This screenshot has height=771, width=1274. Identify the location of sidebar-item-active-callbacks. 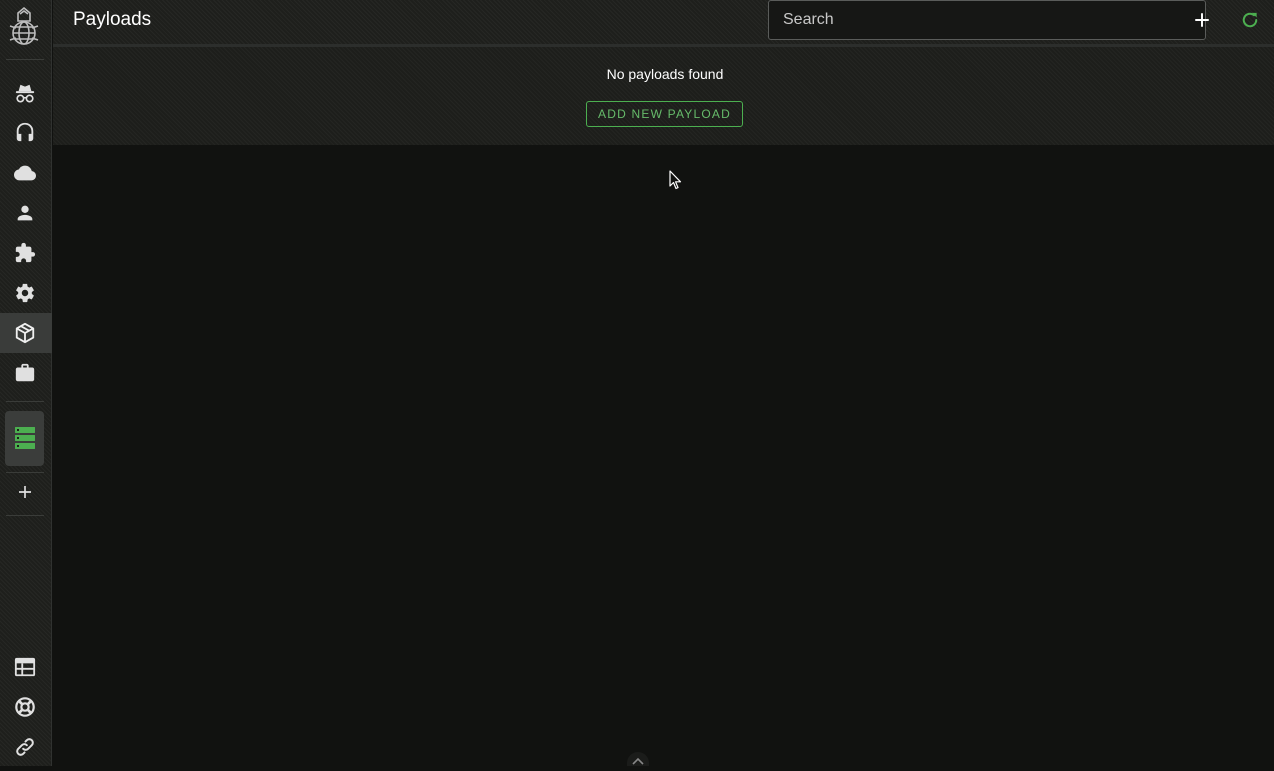
(25, 438).